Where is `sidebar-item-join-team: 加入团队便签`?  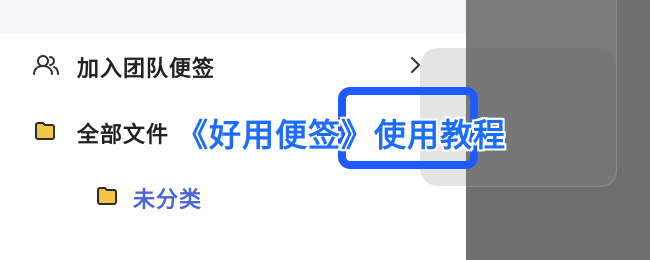 sidebar-item-join-team: 加入团队便签 is located at coordinates (233, 65).